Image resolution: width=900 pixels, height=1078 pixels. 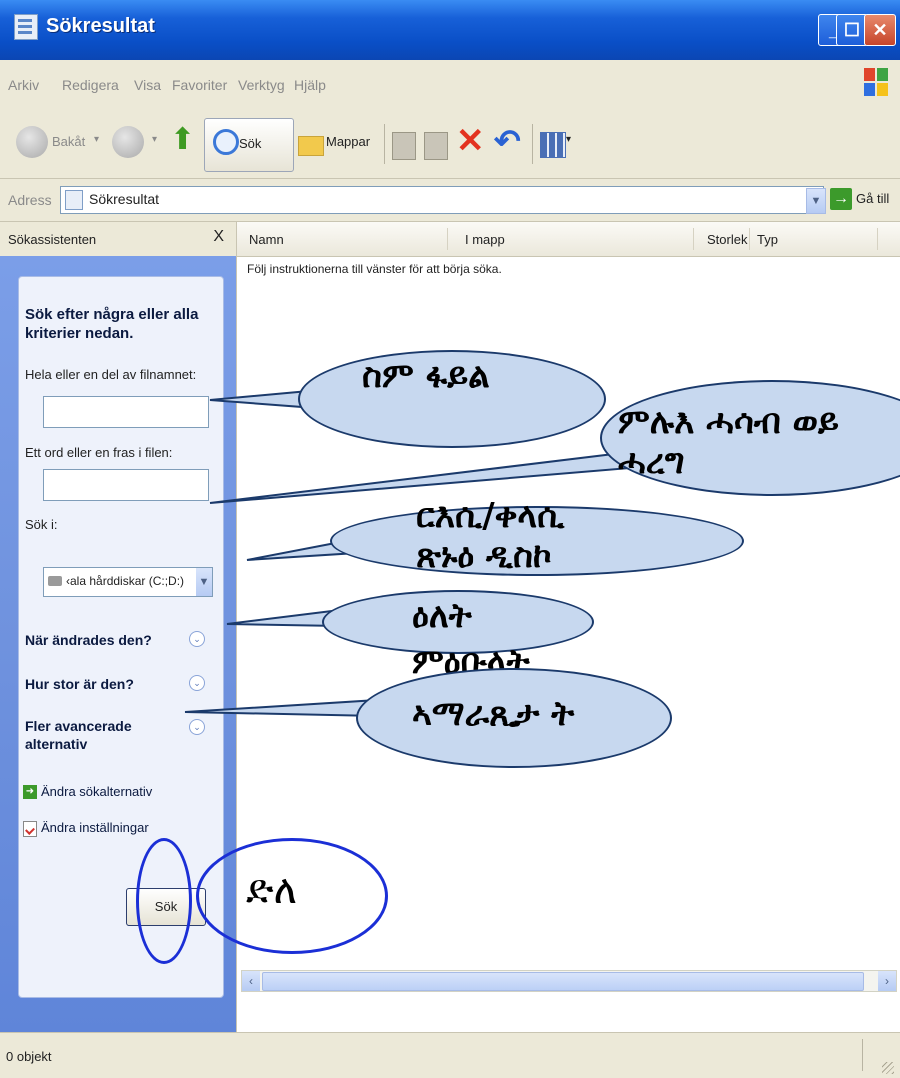 What do you see at coordinates (450, 30) in the screenshot?
I see `title-bar: Sökresultat _ ☐ ✕` at bounding box center [450, 30].